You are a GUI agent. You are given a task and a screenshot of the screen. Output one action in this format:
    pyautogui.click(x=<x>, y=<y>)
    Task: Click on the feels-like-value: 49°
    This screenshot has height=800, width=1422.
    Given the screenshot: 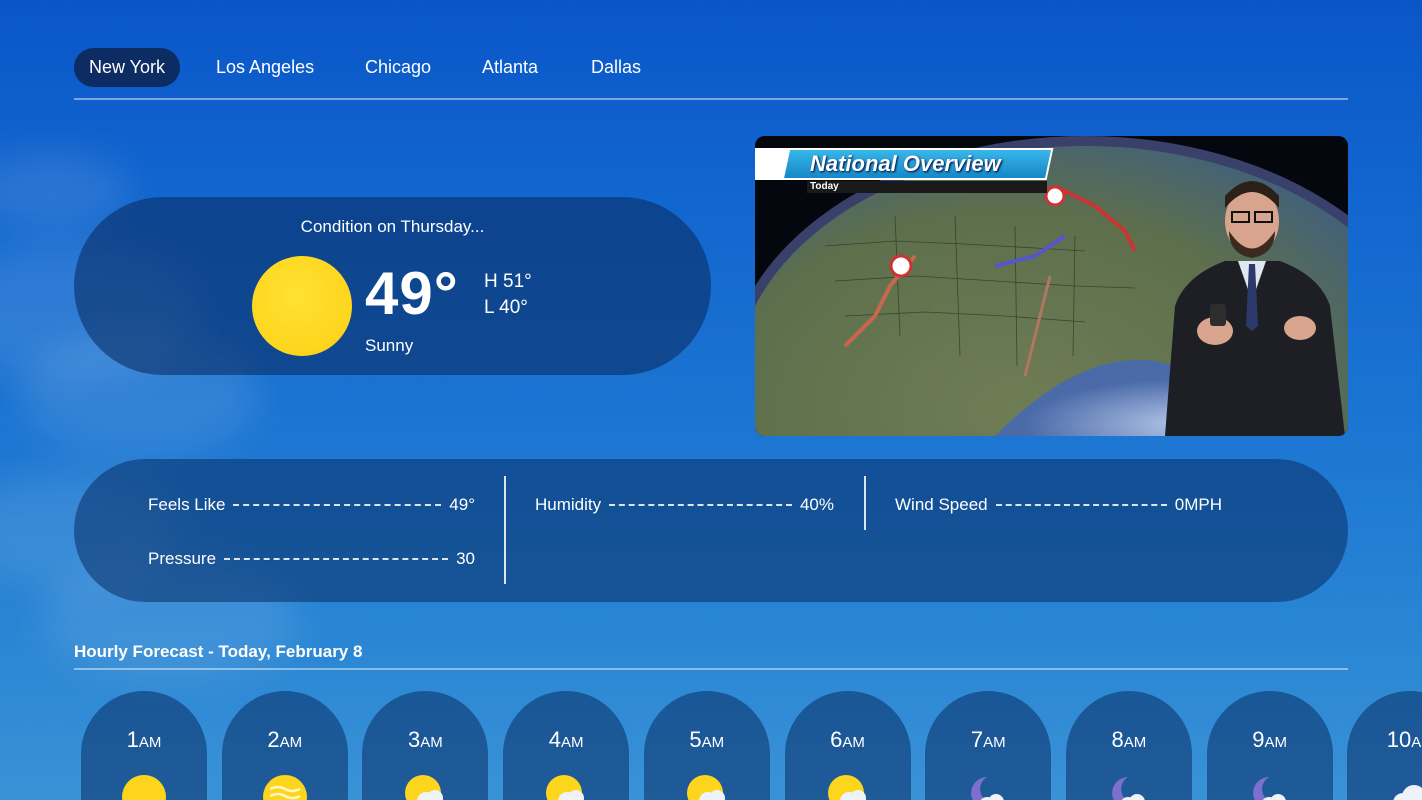 What is the action you would take?
    pyautogui.click(x=462, y=504)
    